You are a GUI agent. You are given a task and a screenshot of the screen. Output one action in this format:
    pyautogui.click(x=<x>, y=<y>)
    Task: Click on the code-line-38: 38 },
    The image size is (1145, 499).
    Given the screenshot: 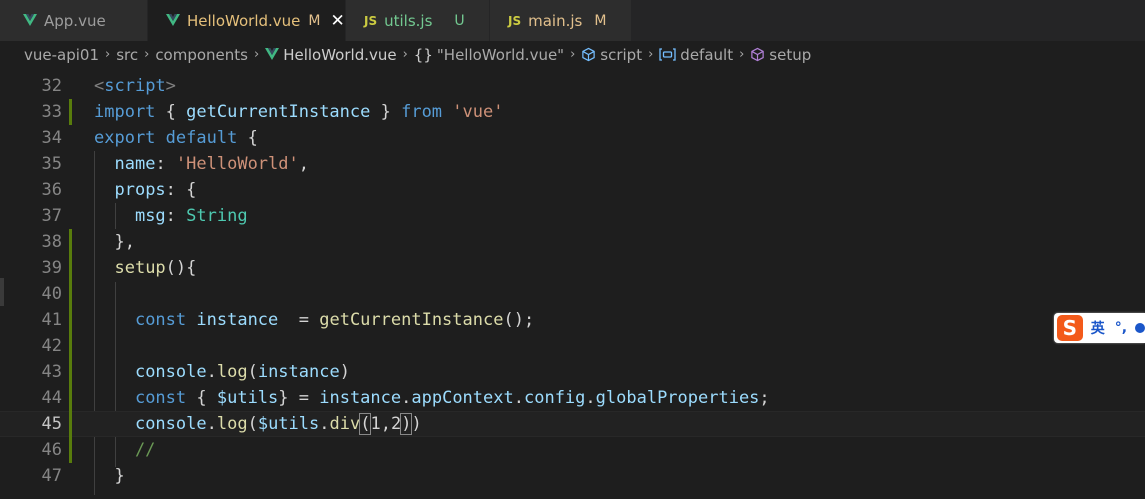 What is the action you would take?
    pyautogui.click(x=572, y=242)
    